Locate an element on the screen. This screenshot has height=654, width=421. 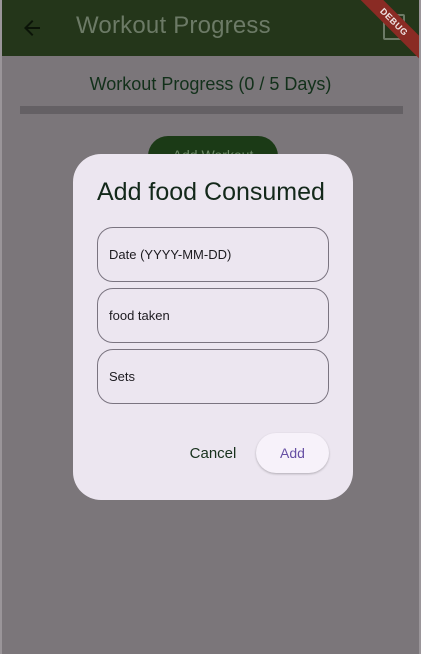
add-button: Add is located at coordinates (292, 453).